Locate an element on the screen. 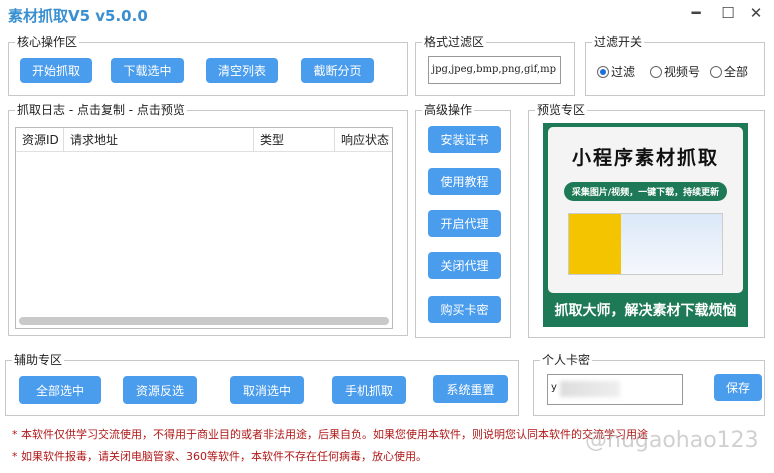  radio-label: 视频号 is located at coordinates (682, 72).